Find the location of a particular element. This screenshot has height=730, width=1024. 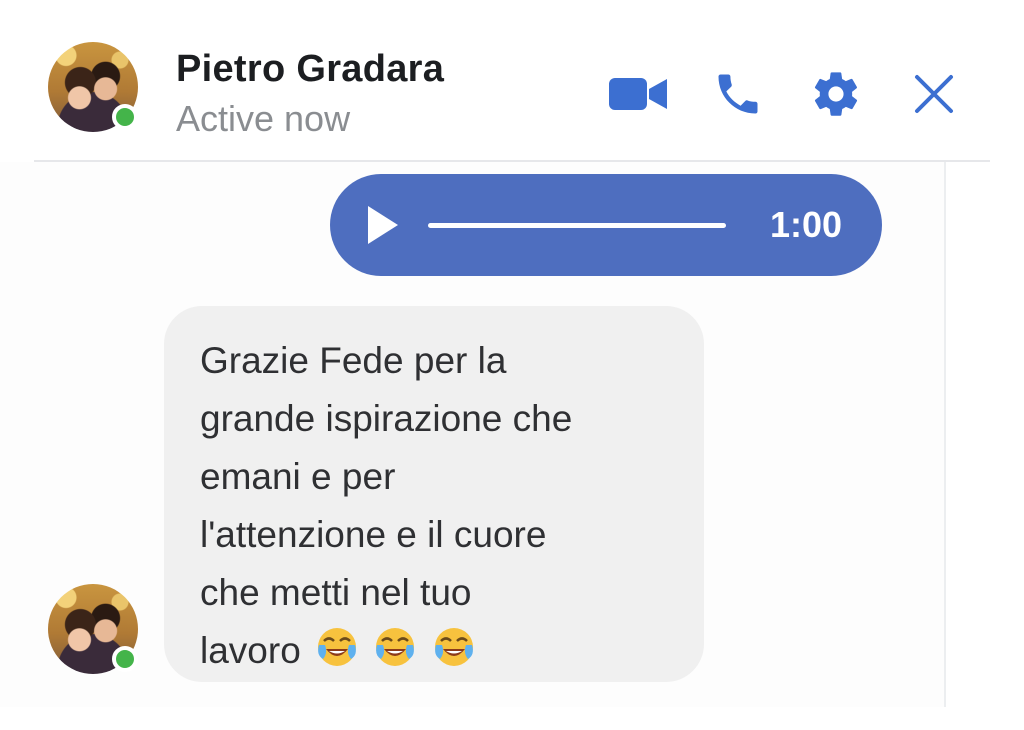

audio-message-bubble: 1:00 is located at coordinates (606, 225).